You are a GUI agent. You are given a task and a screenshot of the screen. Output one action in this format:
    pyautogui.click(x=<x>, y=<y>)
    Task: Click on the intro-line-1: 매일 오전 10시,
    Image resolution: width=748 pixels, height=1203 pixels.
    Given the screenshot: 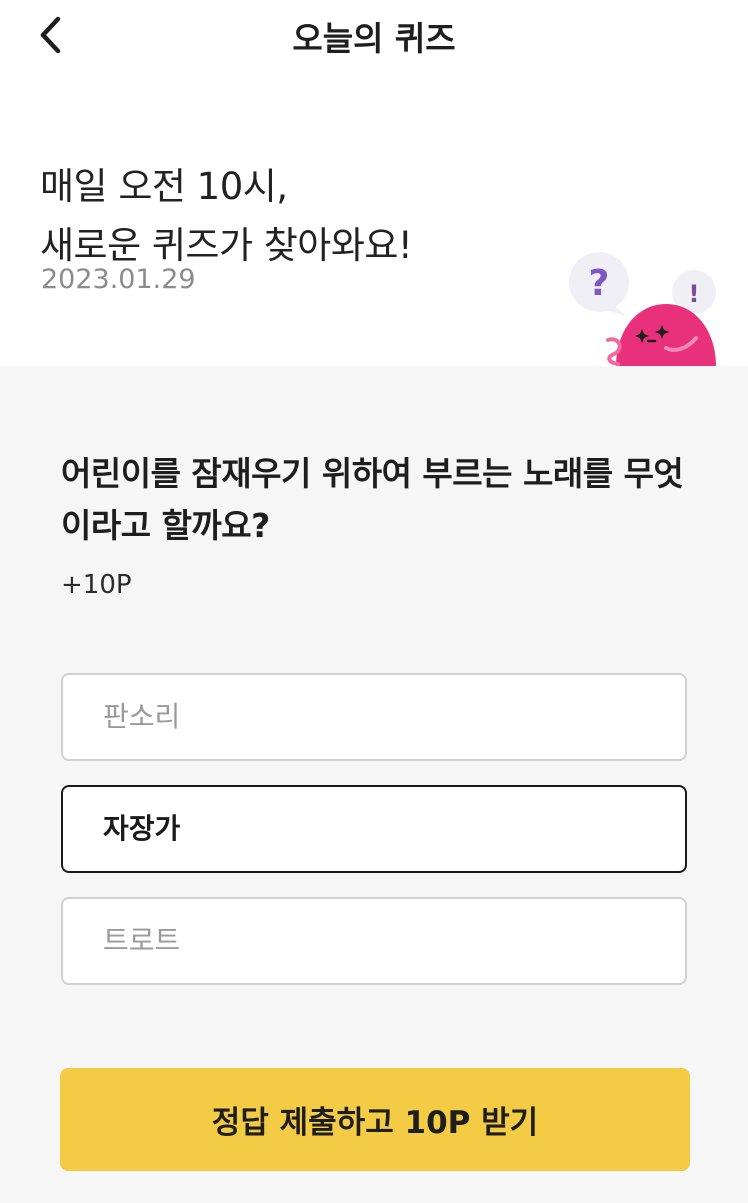 What is the action you would take?
    pyautogui.click(x=164, y=186)
    